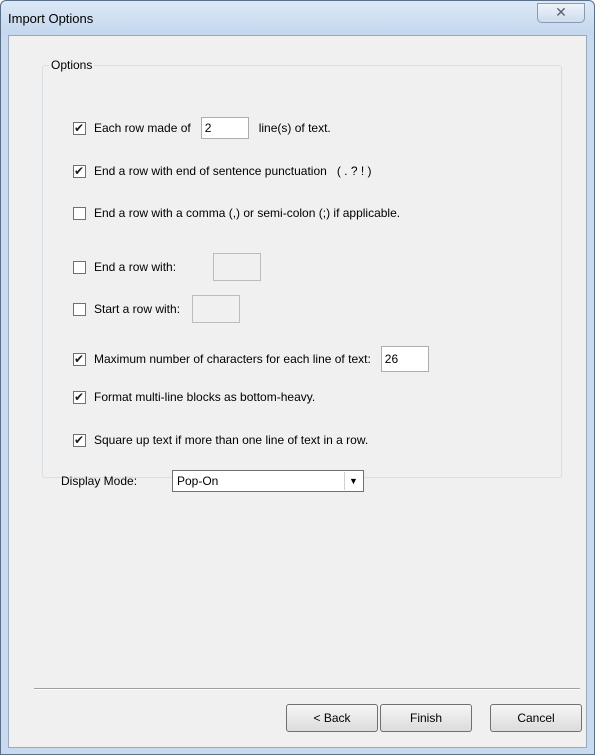  Describe the element at coordinates (79, 309) in the screenshot. I see `start-with-checkbox` at that location.